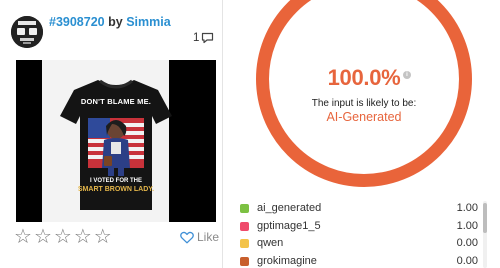  Describe the element at coordinates (115, 181) in the screenshot. I see `tshirt-bottom-text-1: I VOTED FOR THE` at that location.